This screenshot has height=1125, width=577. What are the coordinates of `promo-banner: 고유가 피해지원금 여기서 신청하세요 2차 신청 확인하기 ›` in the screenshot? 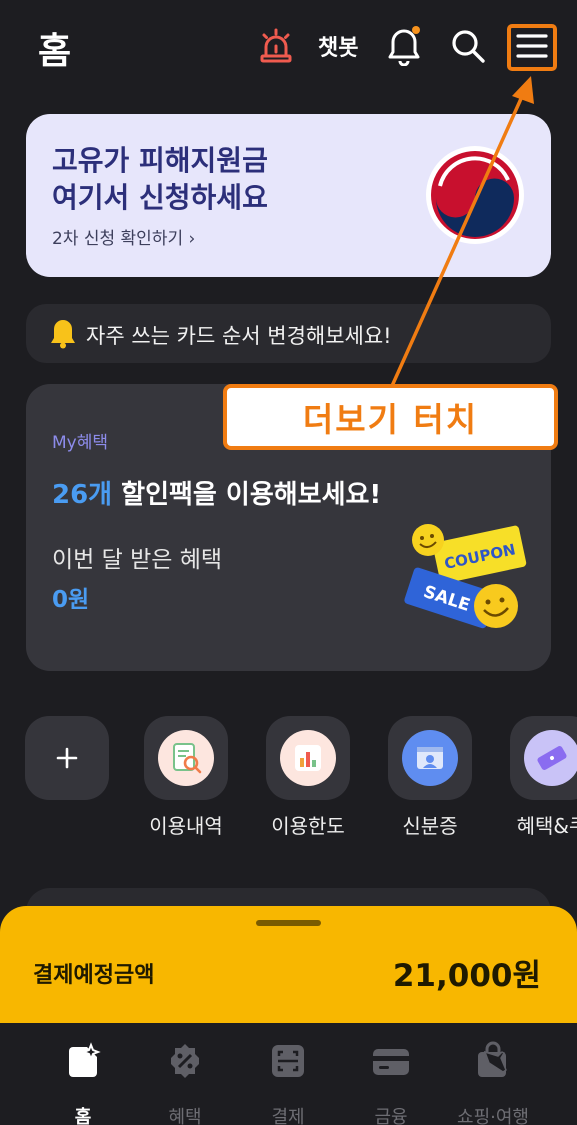 It's located at (288, 195).